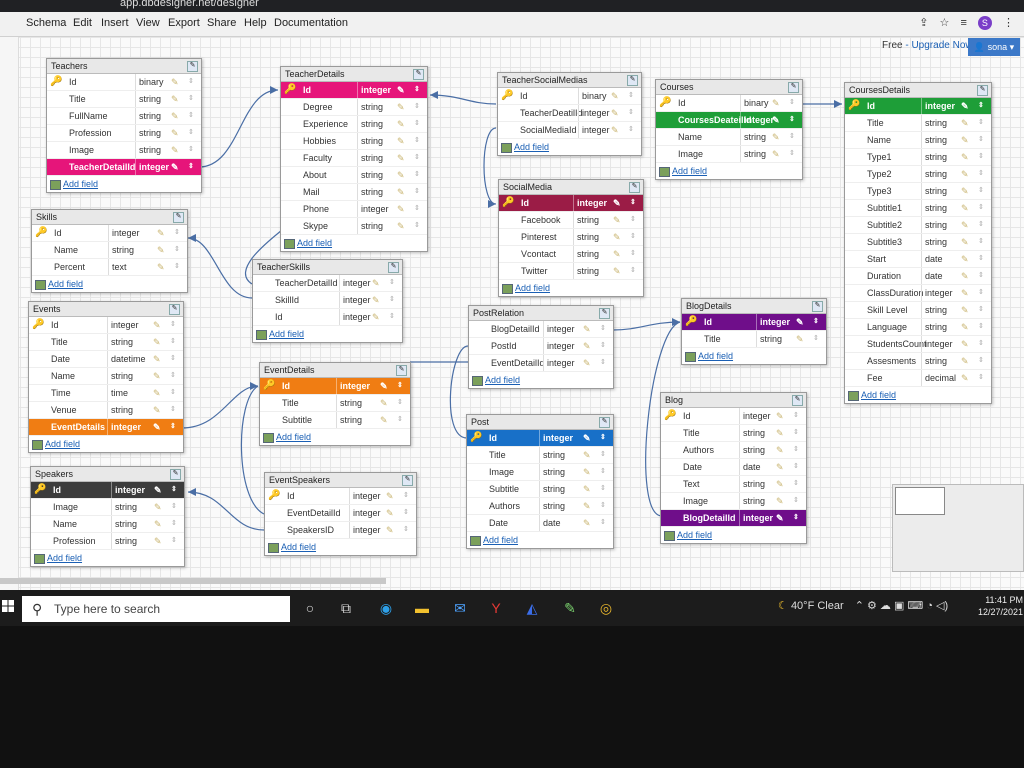  What do you see at coordinates (918, 378) in the screenshot?
I see `field-row: Fee decimal ✎ ⇕` at bounding box center [918, 378].